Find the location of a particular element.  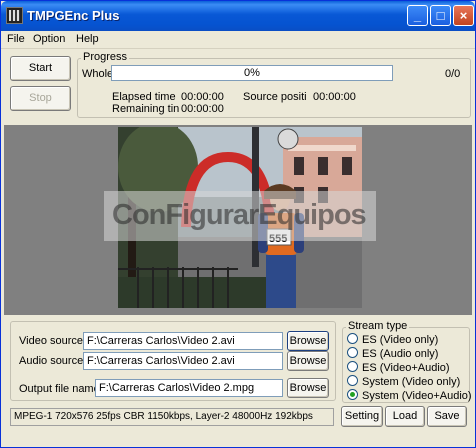

radio-system-video-audio: System (Video+Audio) is located at coordinates (409, 395).